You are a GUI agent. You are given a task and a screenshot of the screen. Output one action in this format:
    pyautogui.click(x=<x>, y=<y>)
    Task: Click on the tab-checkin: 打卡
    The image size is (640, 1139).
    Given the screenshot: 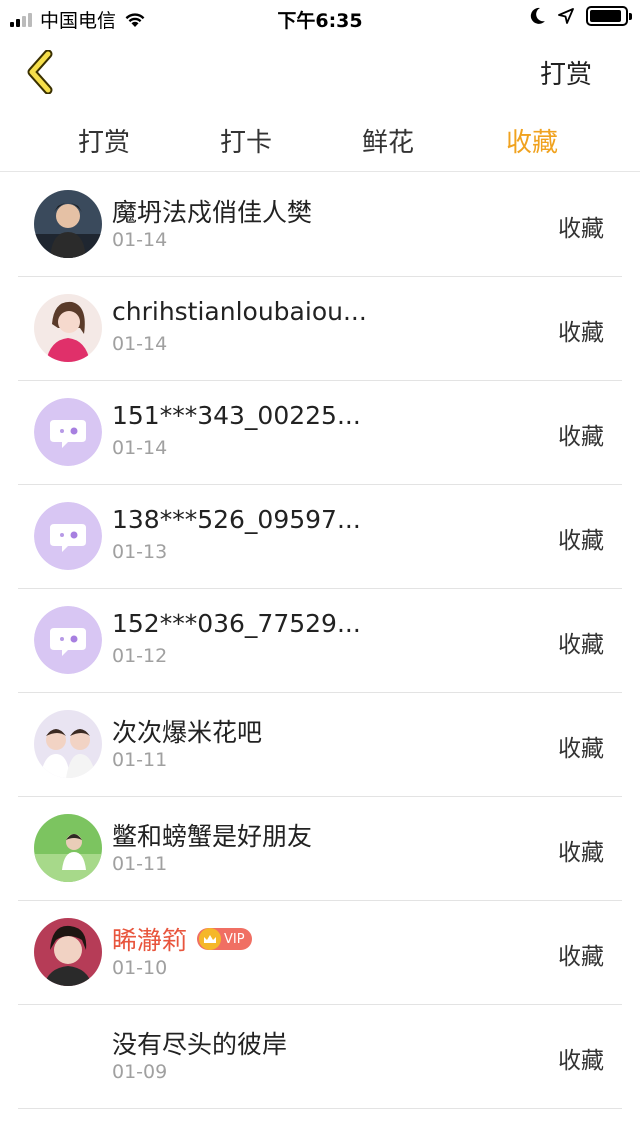 What is the action you would take?
    pyautogui.click(x=246, y=140)
    